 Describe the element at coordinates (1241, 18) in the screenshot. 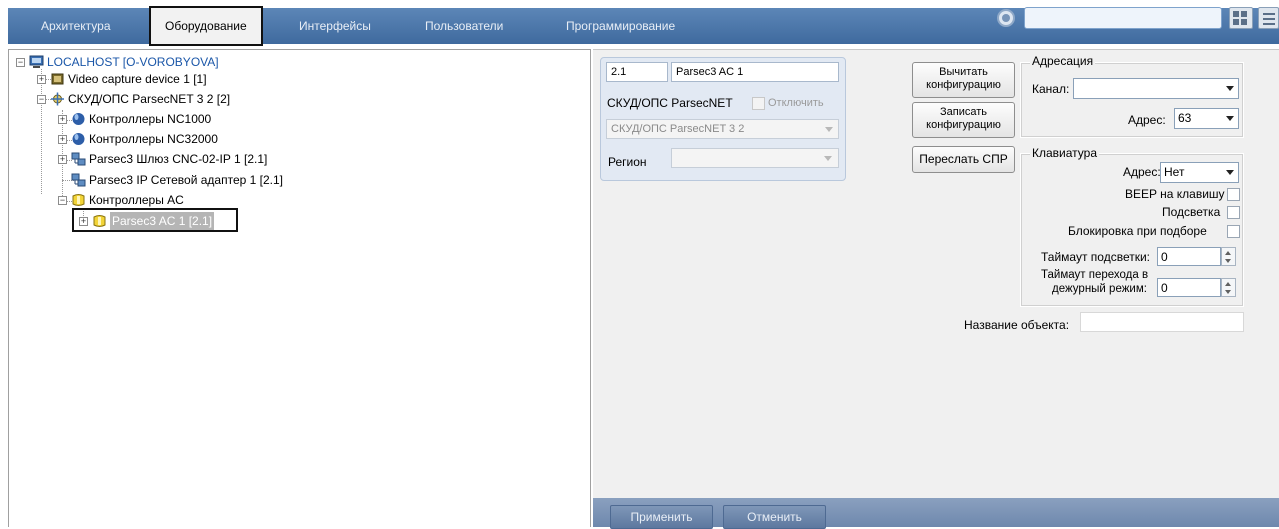

I see `grid-view-icon` at that location.